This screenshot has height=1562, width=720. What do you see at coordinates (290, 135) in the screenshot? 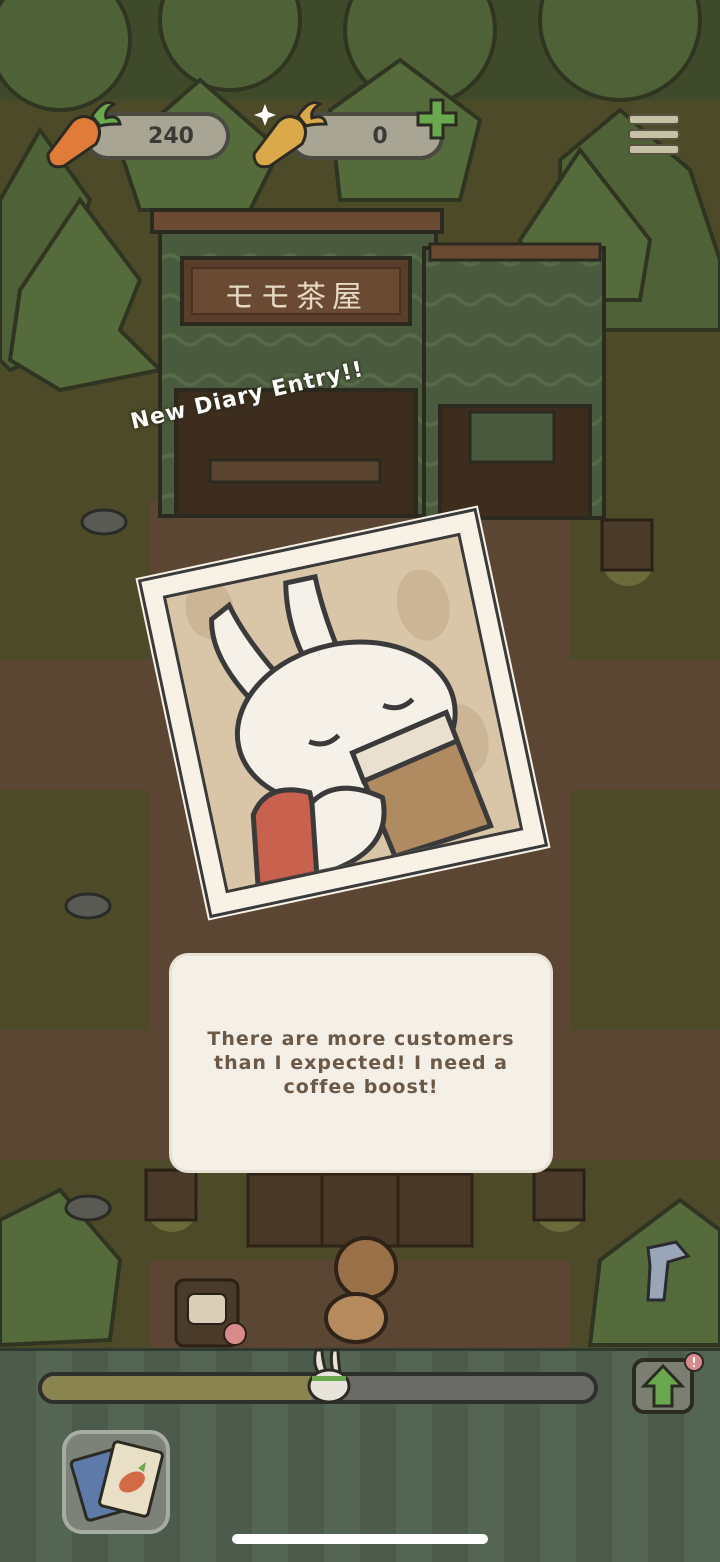
I see `golden-carrot-icon` at bounding box center [290, 135].